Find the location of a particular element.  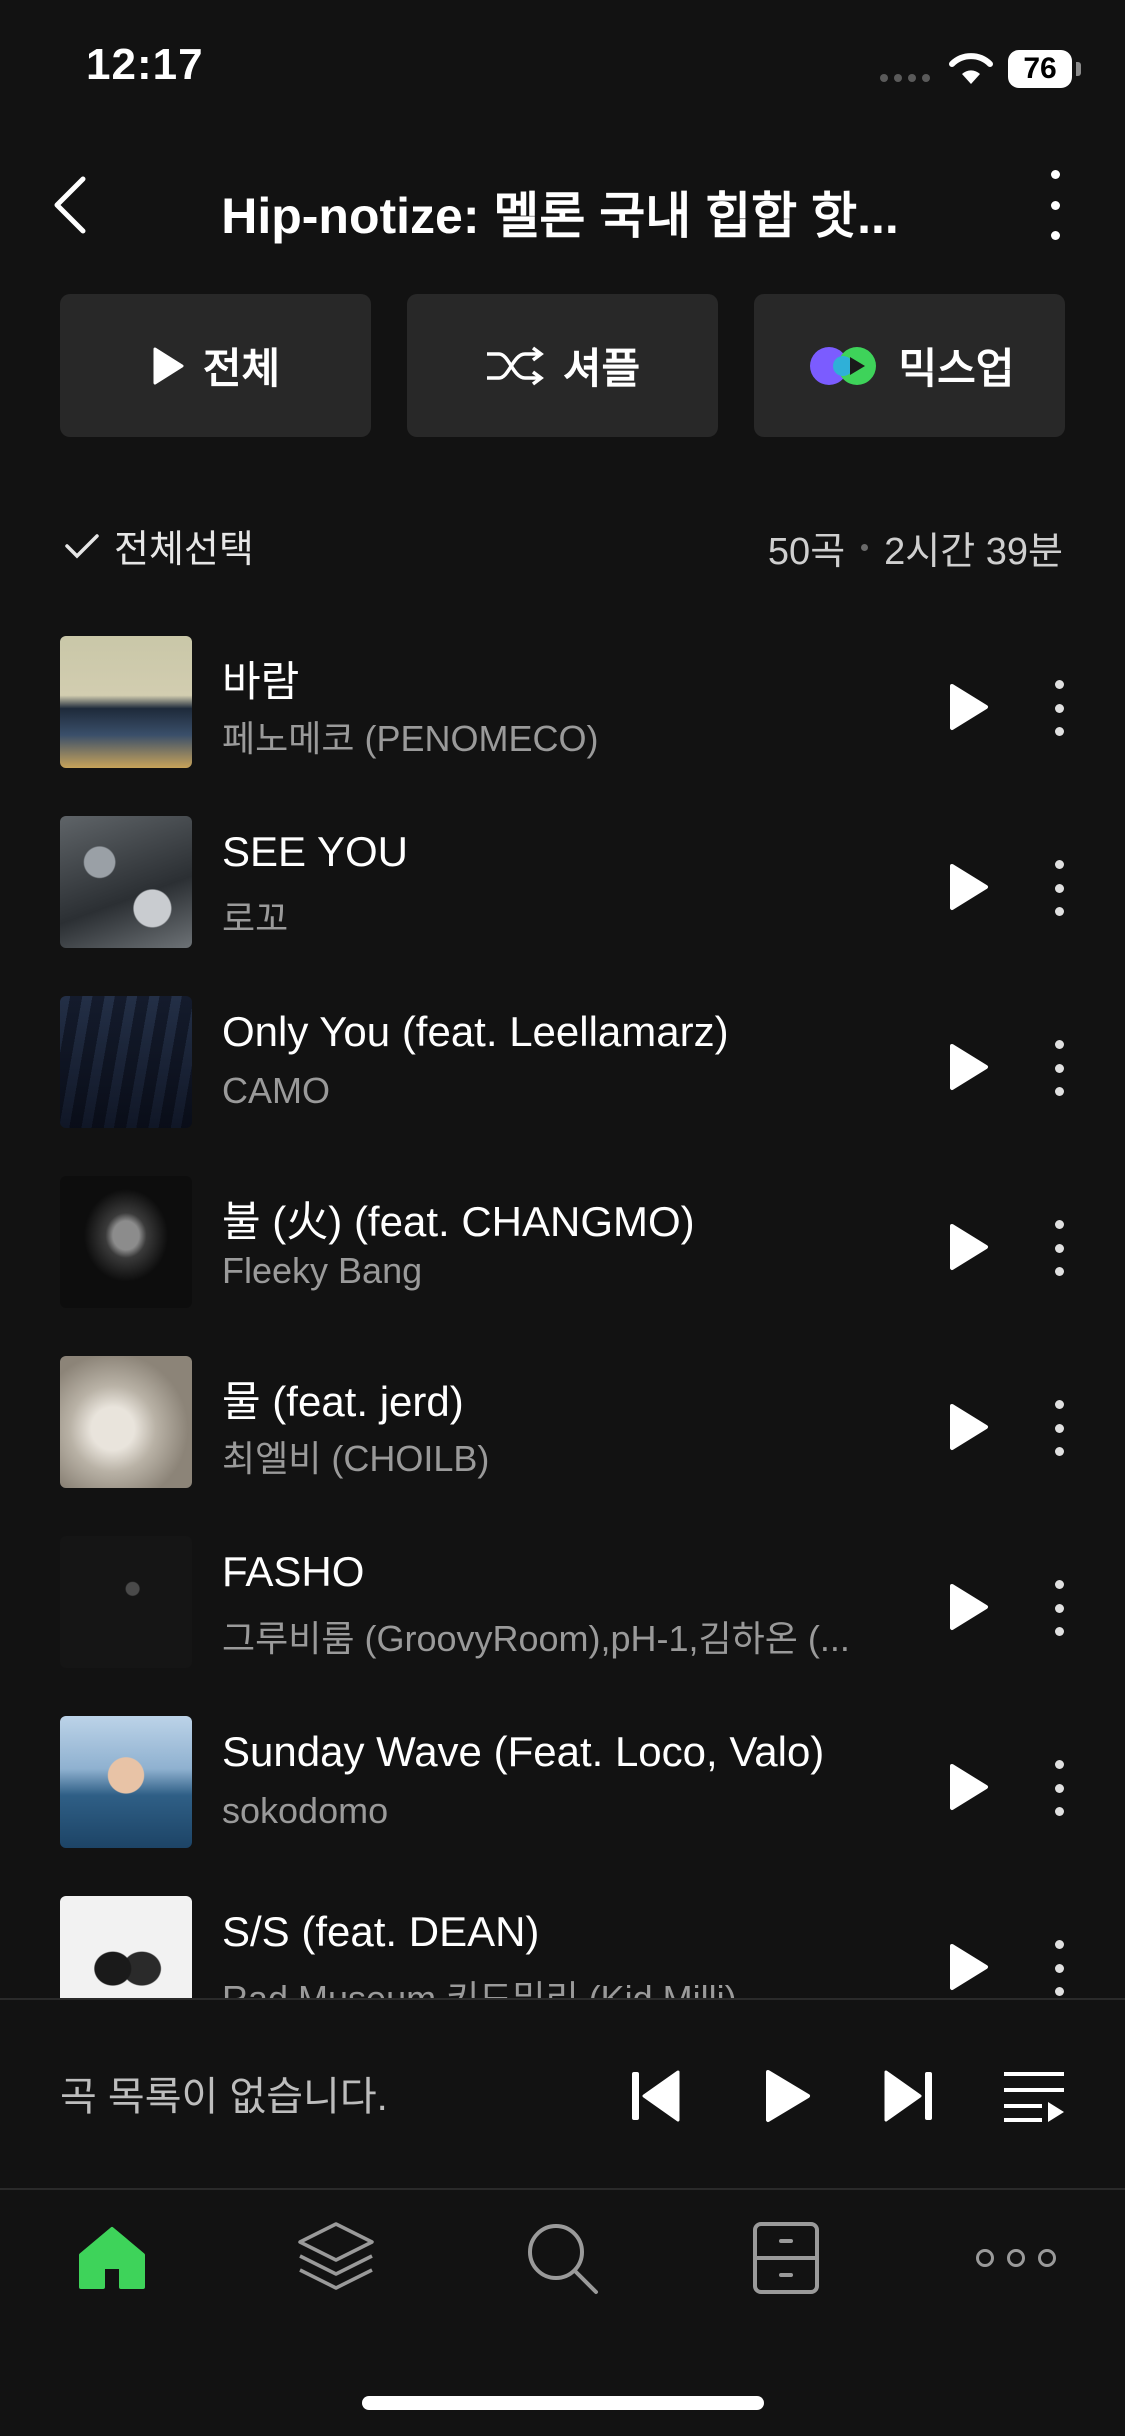

home-icon is located at coordinates (112, 2258).